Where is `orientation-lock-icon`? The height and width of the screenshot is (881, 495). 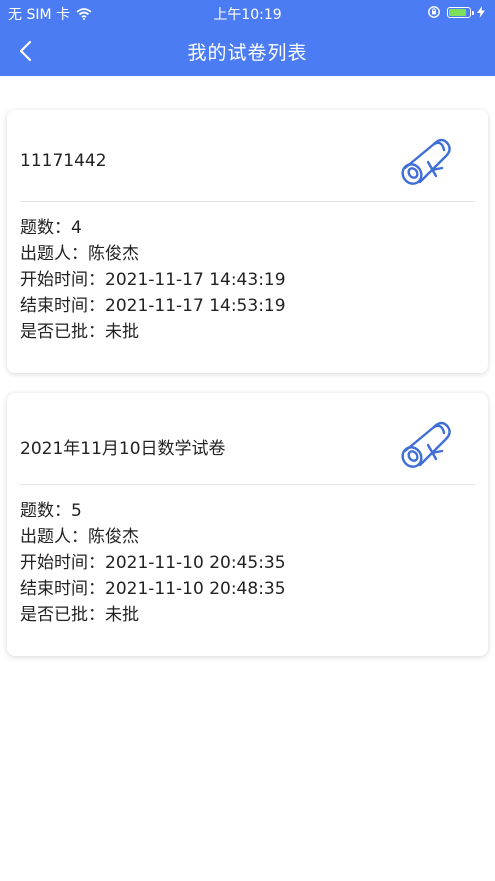
orientation-lock-icon is located at coordinates (434, 12).